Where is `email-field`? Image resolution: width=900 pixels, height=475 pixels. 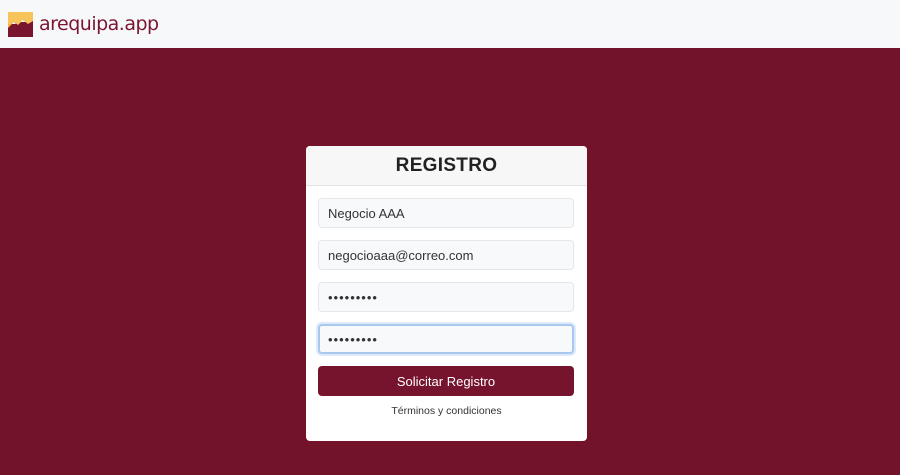
email-field is located at coordinates (446, 255).